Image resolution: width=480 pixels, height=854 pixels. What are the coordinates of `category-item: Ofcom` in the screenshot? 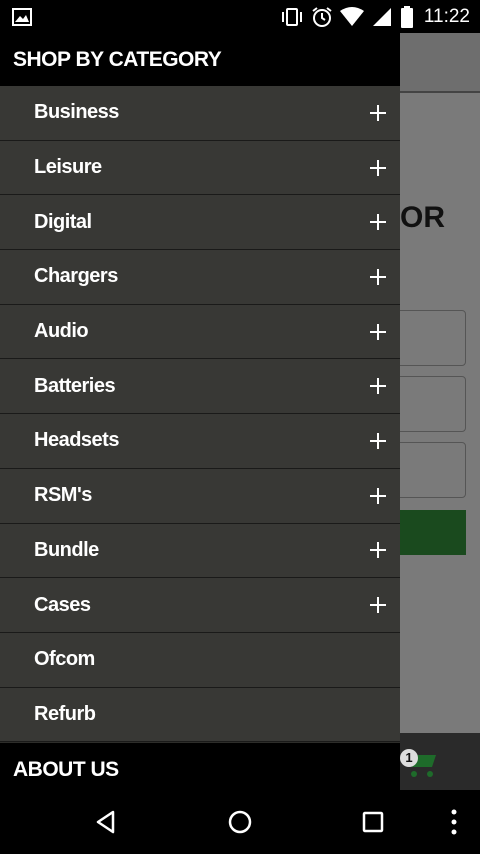 It's located at (200, 660).